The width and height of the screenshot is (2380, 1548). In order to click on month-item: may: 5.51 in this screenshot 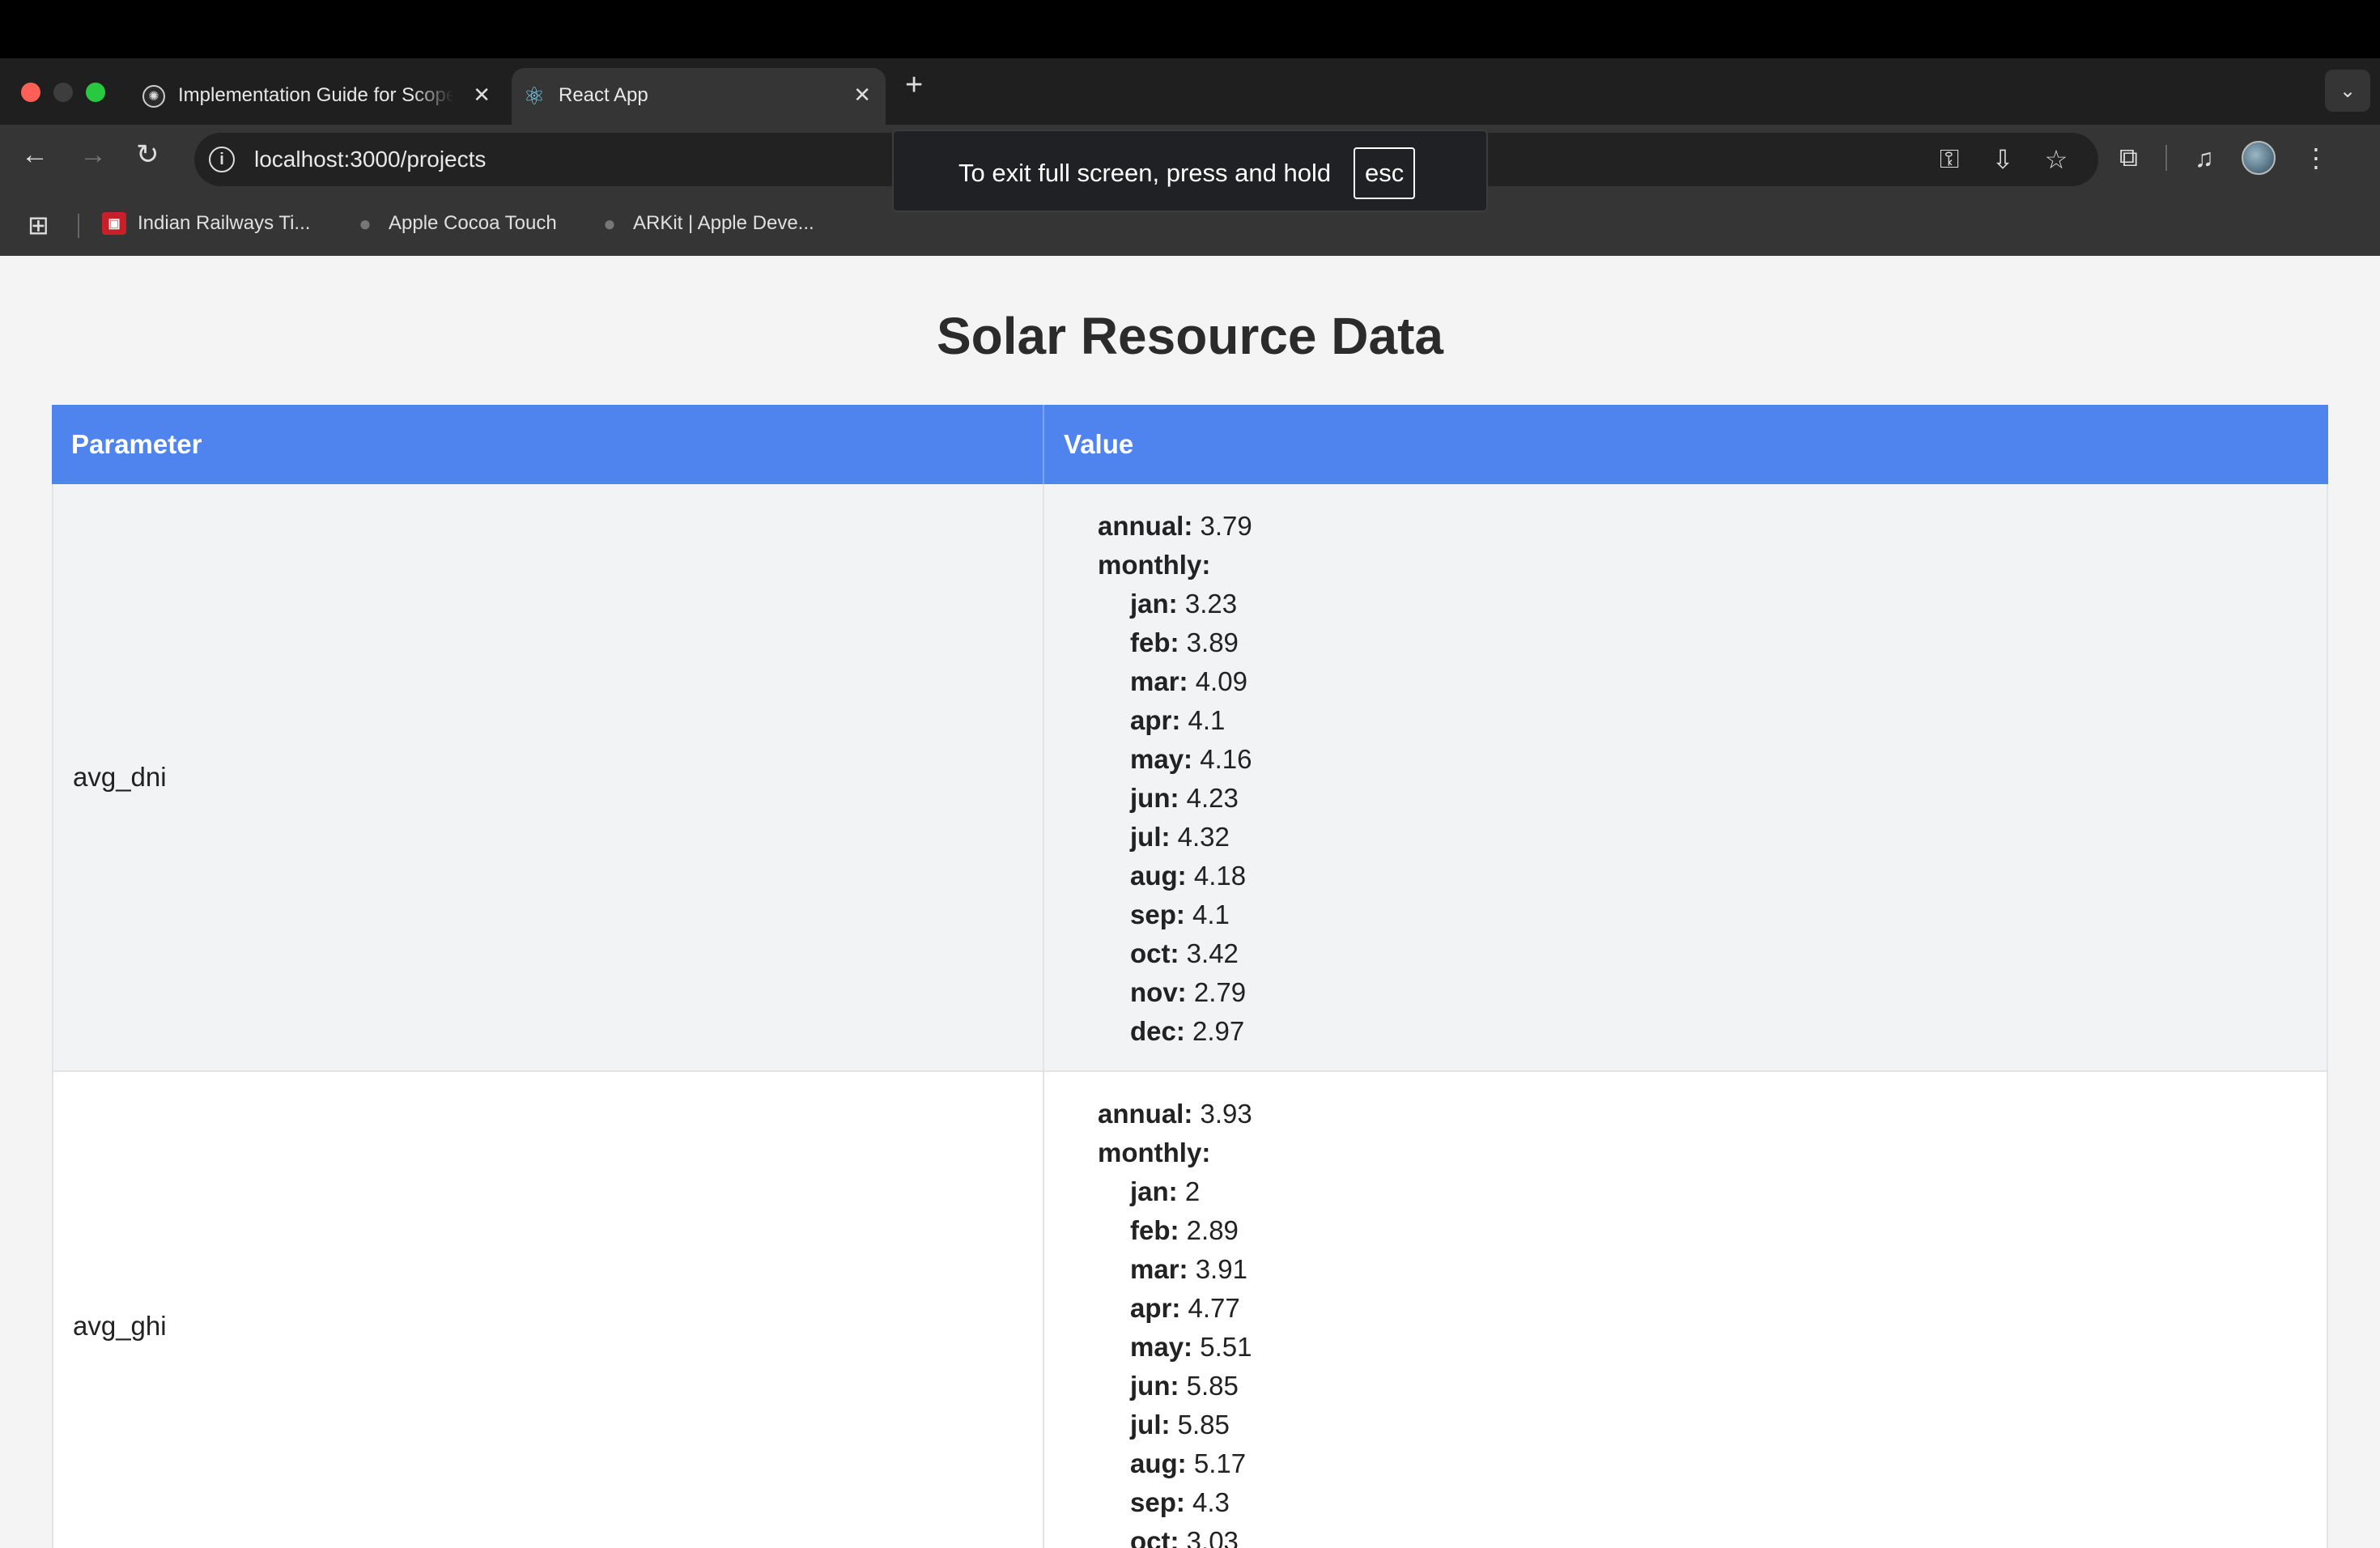, I will do `click(1191, 1347)`.